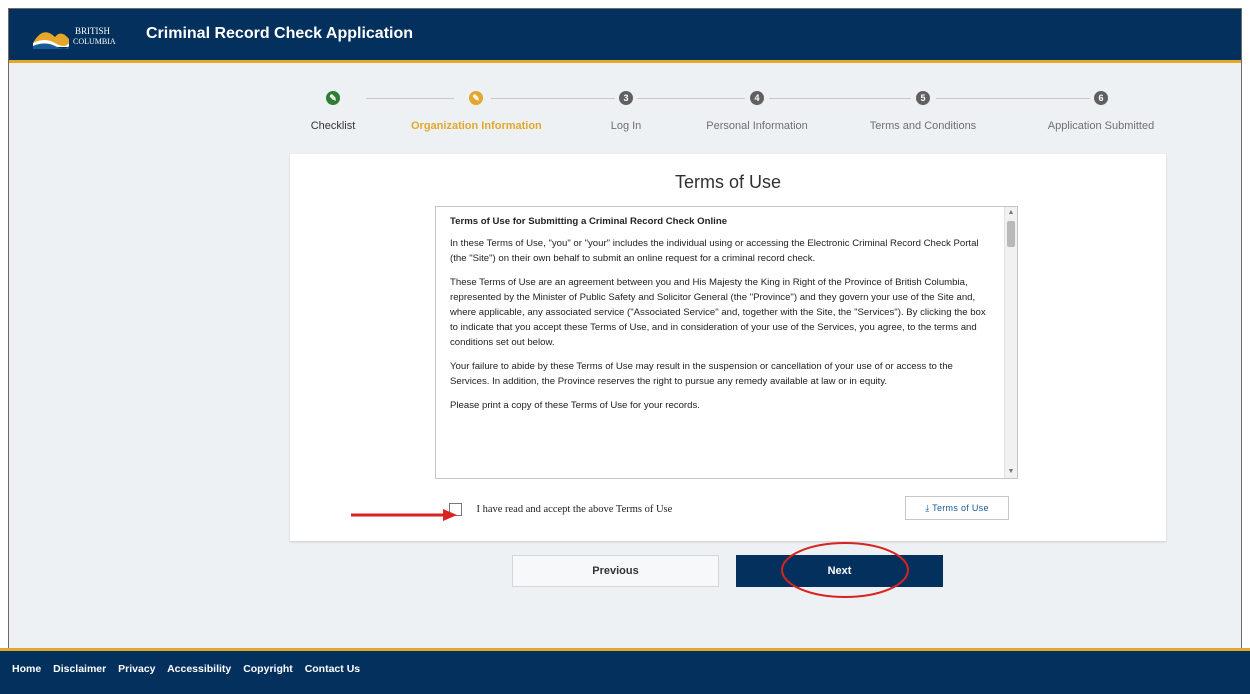 The height and width of the screenshot is (694, 1250). I want to click on step-number: 5, so click(923, 98).